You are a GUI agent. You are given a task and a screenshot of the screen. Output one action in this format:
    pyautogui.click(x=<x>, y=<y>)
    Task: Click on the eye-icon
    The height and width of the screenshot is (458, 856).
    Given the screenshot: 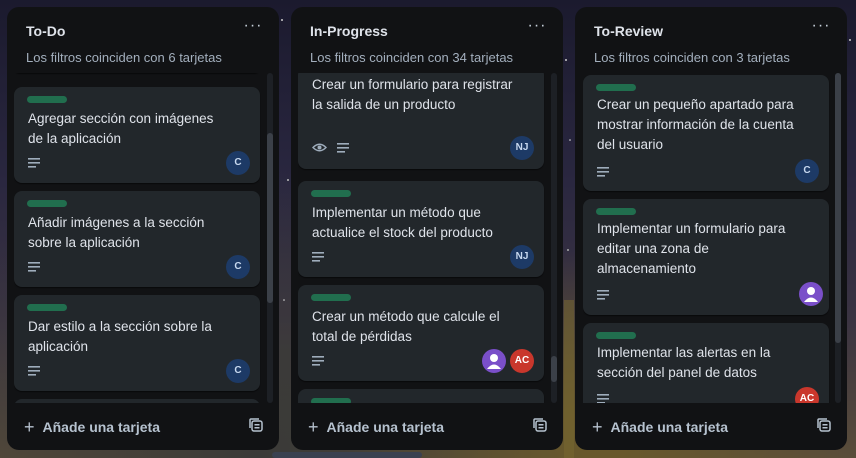 What is the action you would take?
    pyautogui.click(x=319, y=147)
    